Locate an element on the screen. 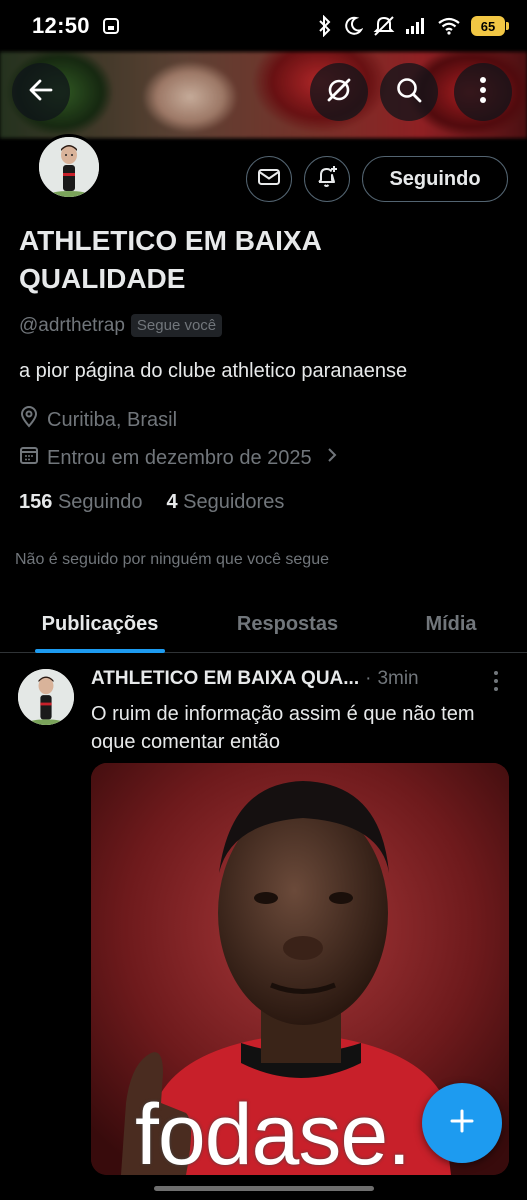  profile-location: Curitiba, Brasil is located at coordinates (112, 419).